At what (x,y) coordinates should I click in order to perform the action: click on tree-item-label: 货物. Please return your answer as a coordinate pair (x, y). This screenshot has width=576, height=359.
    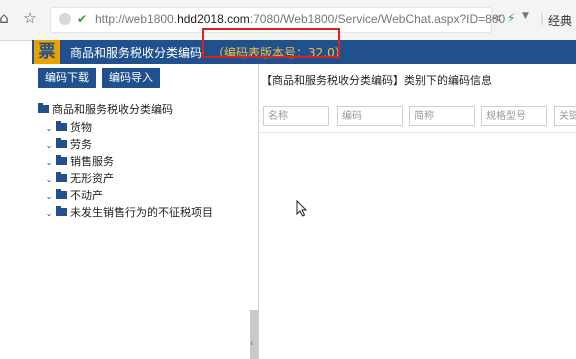
    Looking at the image, I should click on (81, 127).